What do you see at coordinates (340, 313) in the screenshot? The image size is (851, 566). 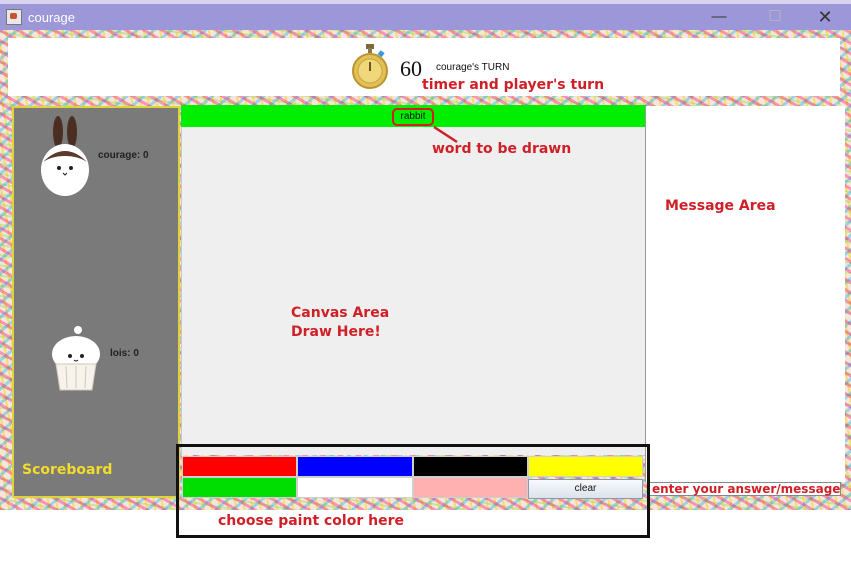 I see `annotation-canvas-line1: Canvas Area` at bounding box center [340, 313].